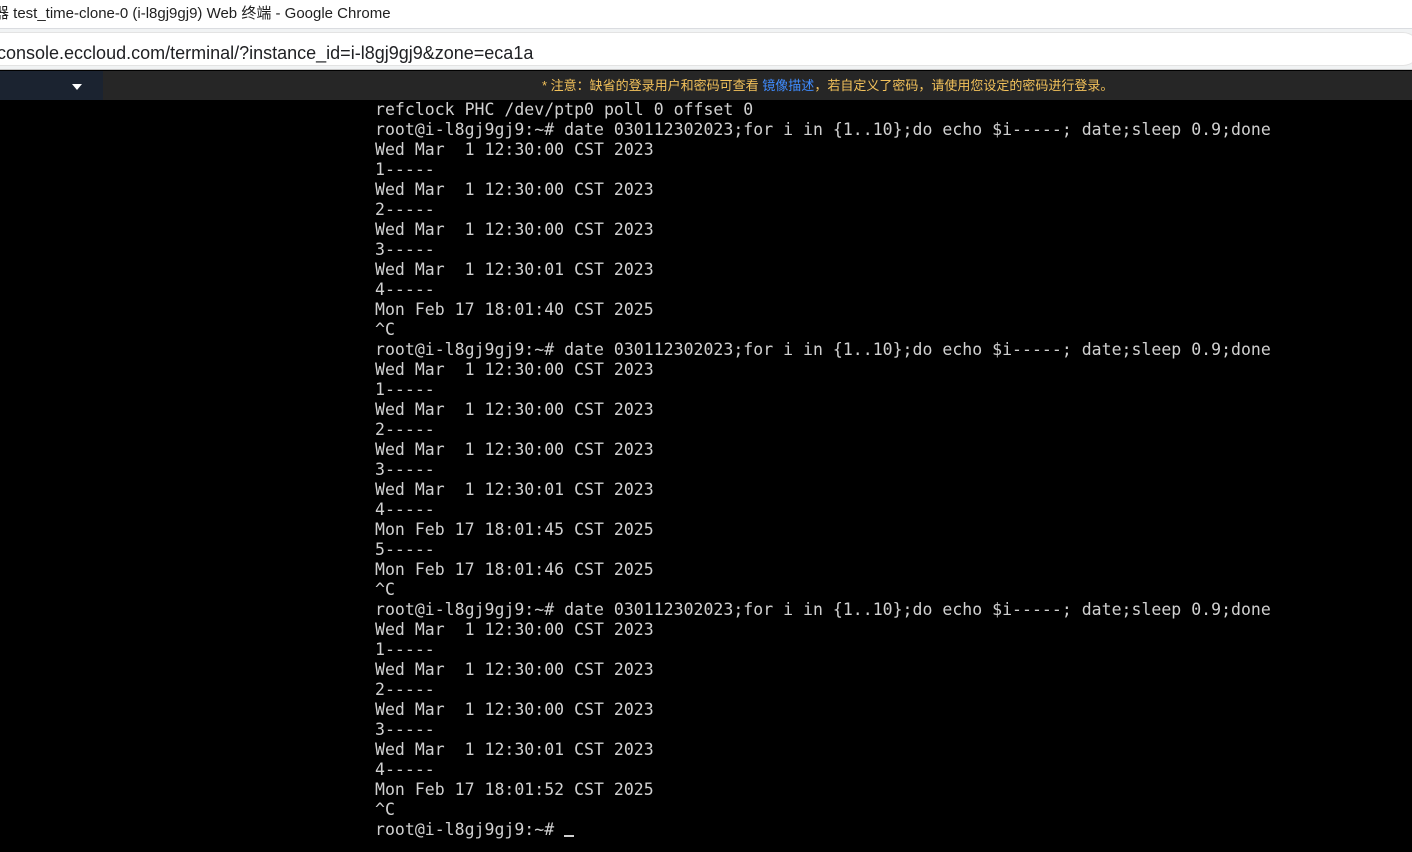 This screenshot has width=1412, height=852. What do you see at coordinates (788, 85) in the screenshot?
I see `image-description-link: 镜像描述` at bounding box center [788, 85].